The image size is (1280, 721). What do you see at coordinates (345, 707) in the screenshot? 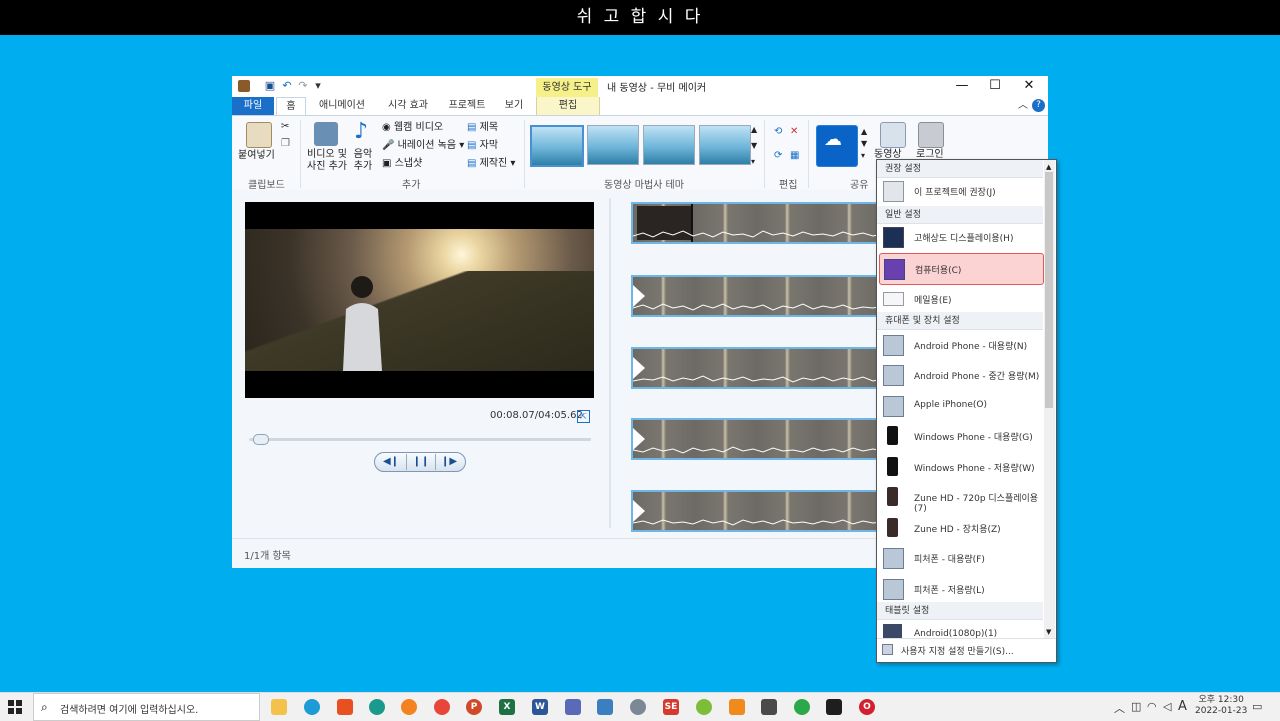
I see `brave-icon` at bounding box center [345, 707].